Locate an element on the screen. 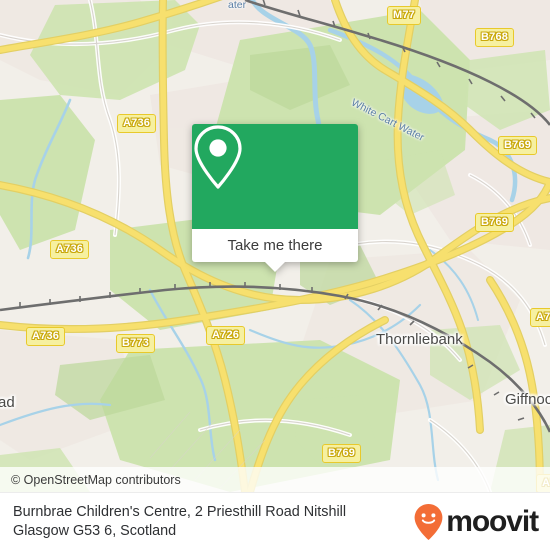 The width and height of the screenshot is (550, 550). location-popup-card: Take me there is located at coordinates (275, 198).